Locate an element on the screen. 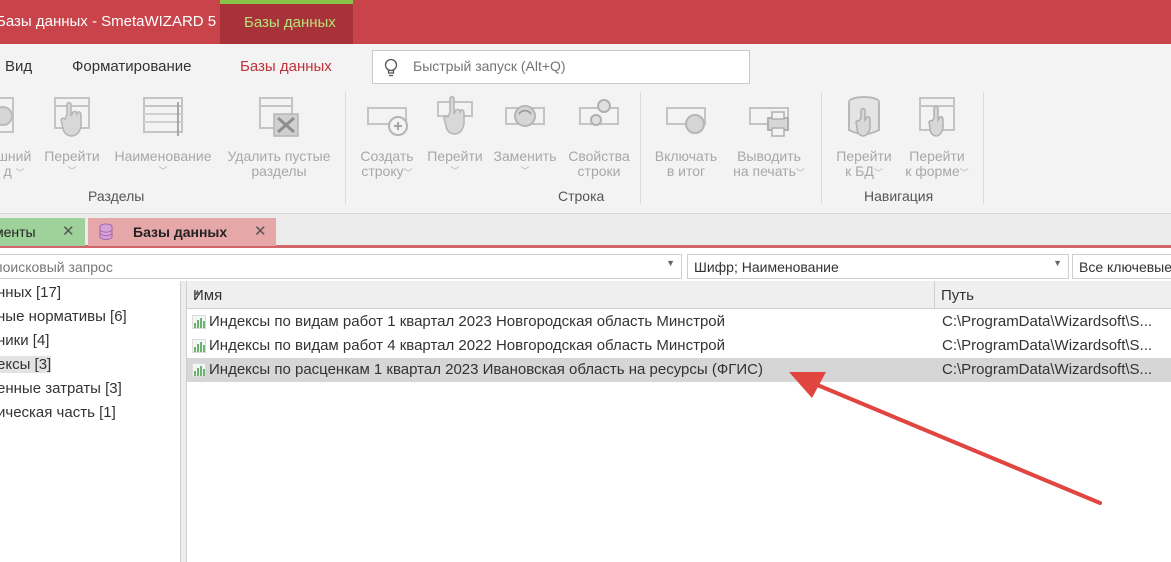  quick-launch-box is located at coordinates (561, 67).